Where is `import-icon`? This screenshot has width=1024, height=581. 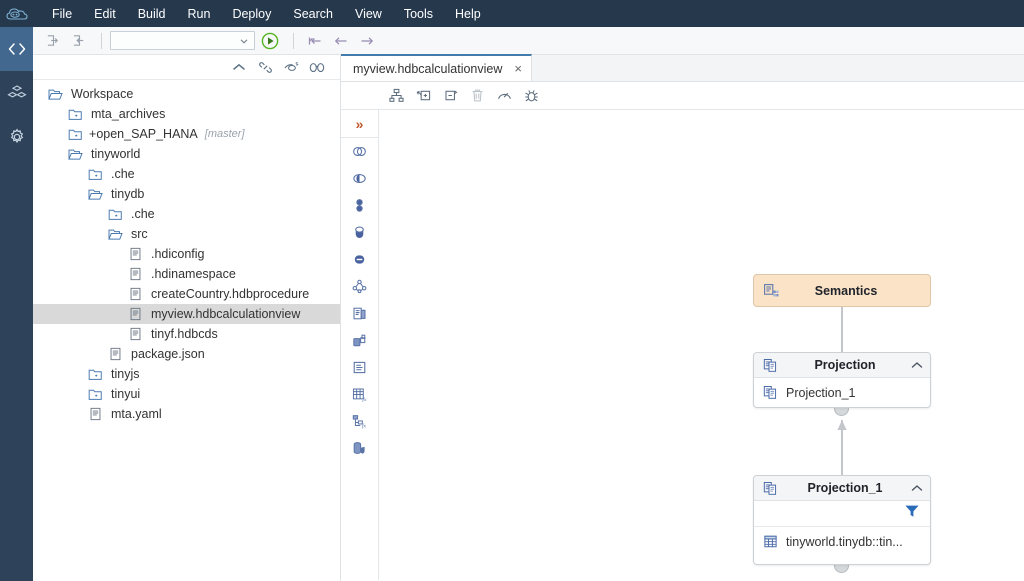 import-icon is located at coordinates (53, 41).